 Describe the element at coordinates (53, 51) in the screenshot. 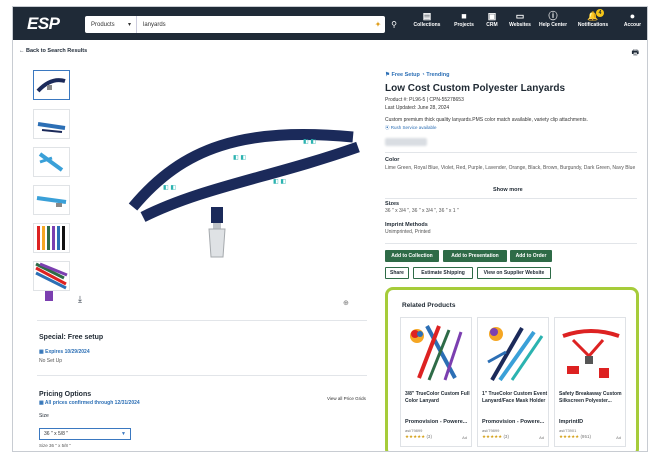

I see `back-to-results-link: ← Back to Search Results` at that location.